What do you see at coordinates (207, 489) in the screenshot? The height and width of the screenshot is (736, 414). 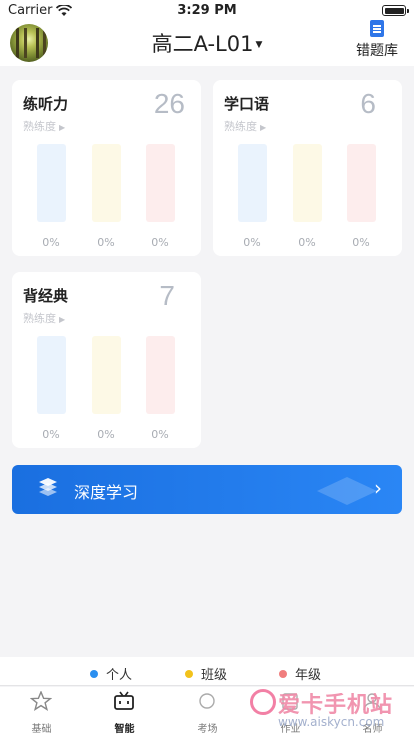 I see `deep-learning-button: 深度学习 ›` at bounding box center [207, 489].